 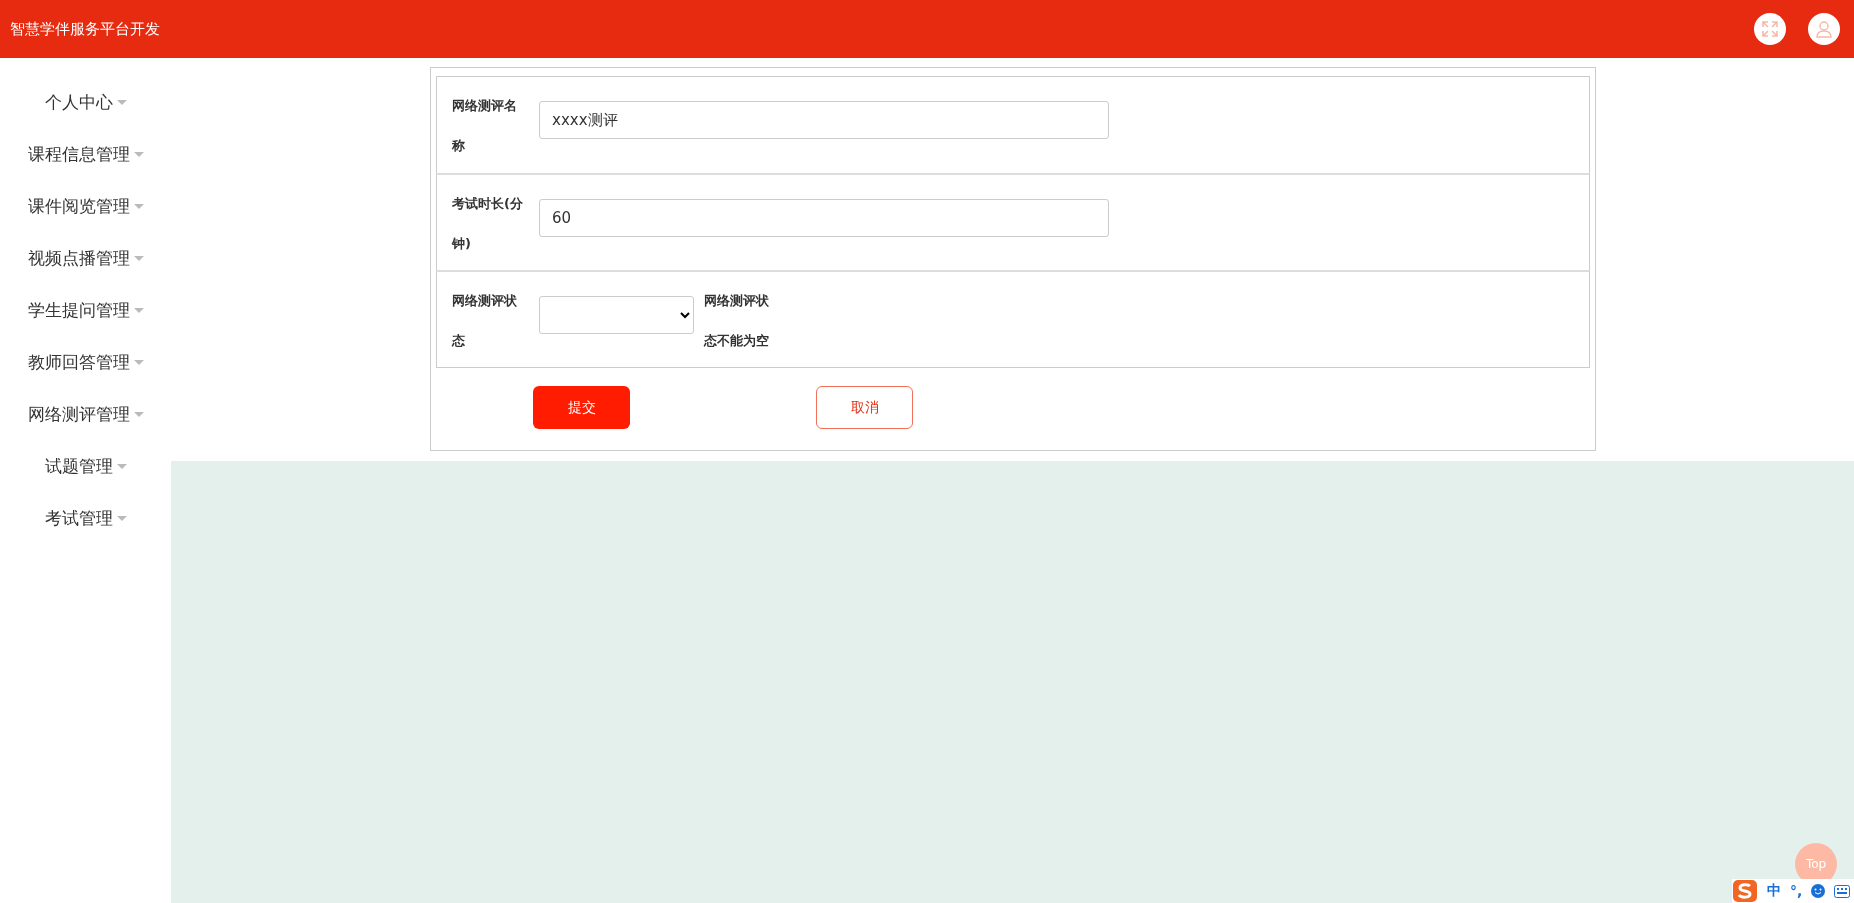 I want to click on sidebar-item: 课件阅览管理, so click(x=85, y=206).